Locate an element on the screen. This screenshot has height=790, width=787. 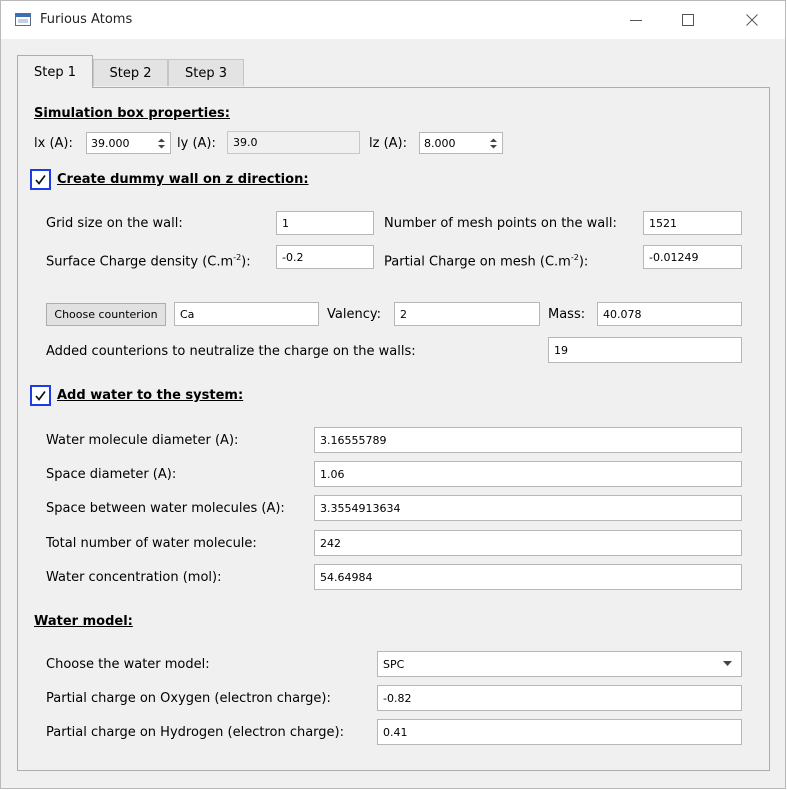
total-water-label: Total number of water molecule: is located at coordinates (151, 543).